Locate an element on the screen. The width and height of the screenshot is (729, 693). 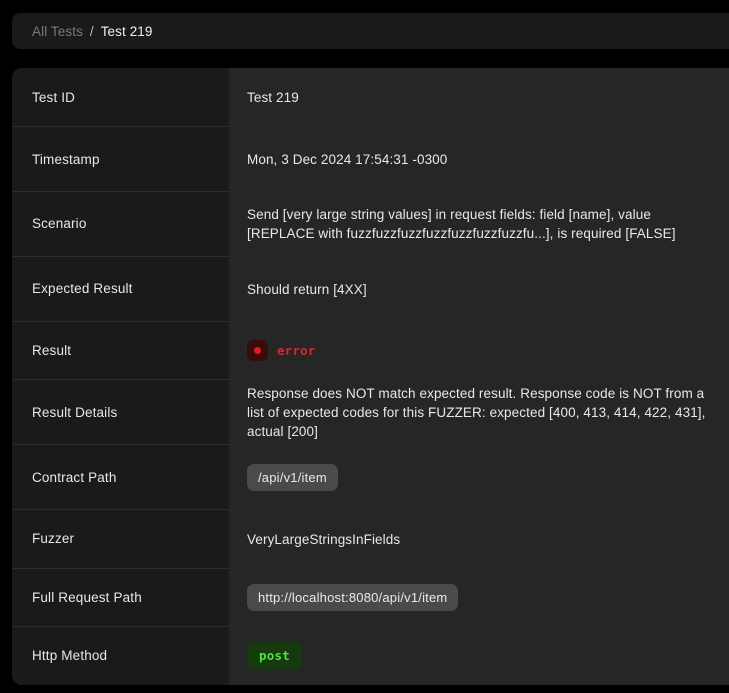
detail-label-scenario: Scenario is located at coordinates (120, 224).